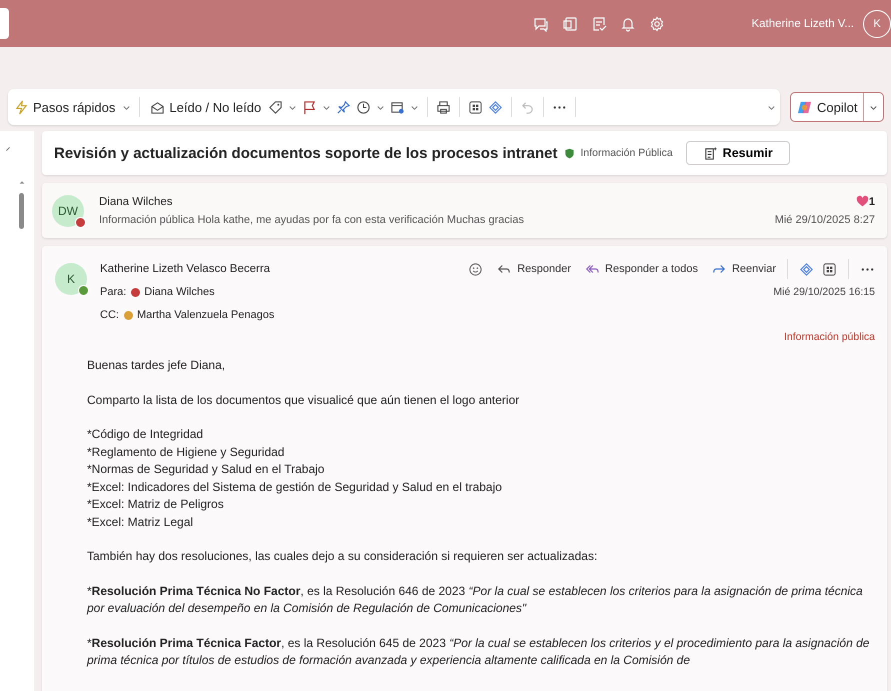  I want to click on body-paragraph: *Resolución Prima Técnica No Factor, es la Resolución 646 de 2023 “Por la cual se establecen los criterios para la asignación de prima técnica por evaluación del desempeño en la Comisión de Regulación de Comunicaciones", so click(475, 599).